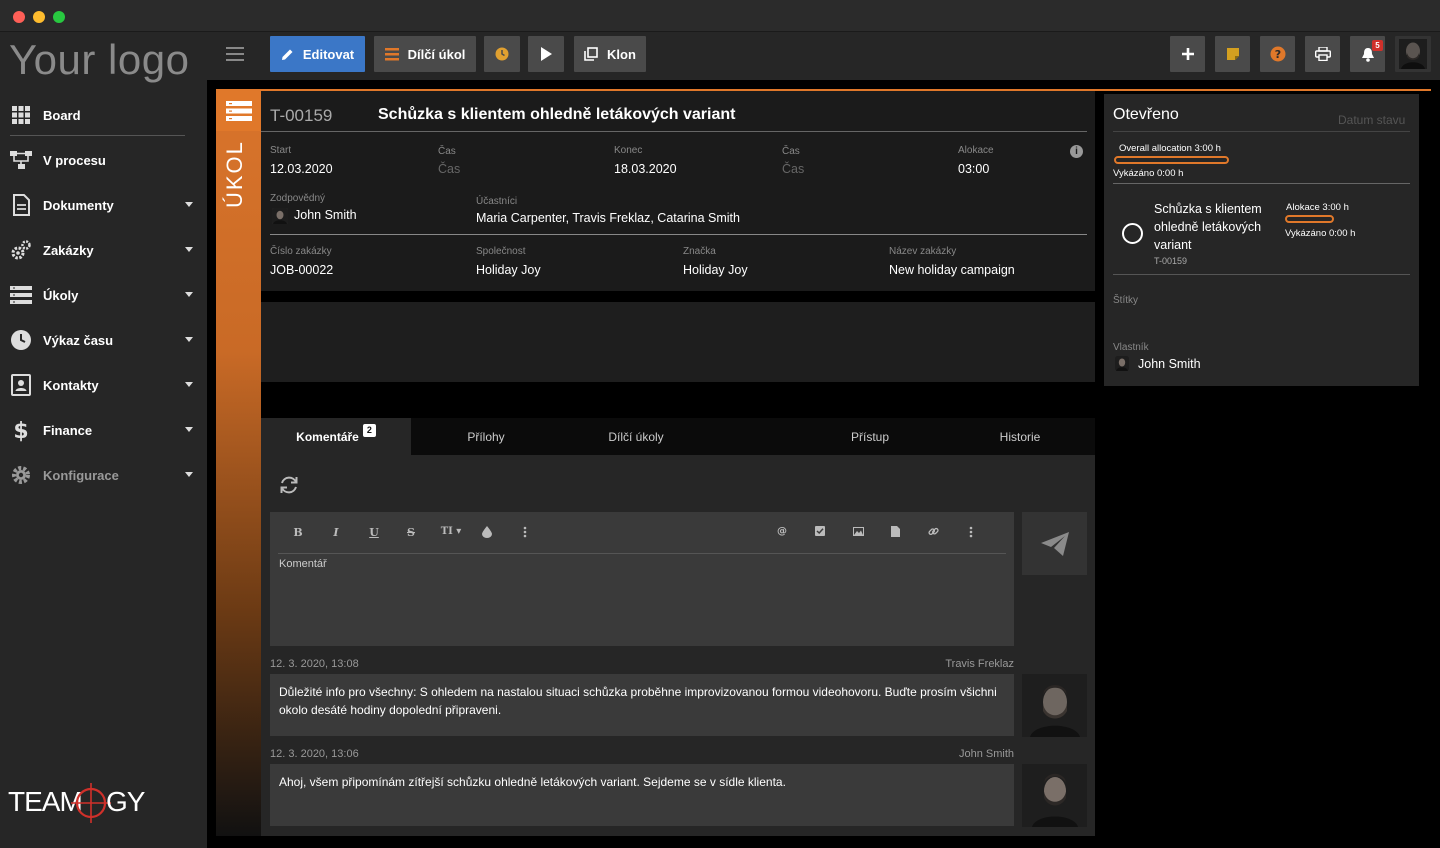 This screenshot has width=1440, height=848. I want to click on pencil-icon, so click(287, 54).